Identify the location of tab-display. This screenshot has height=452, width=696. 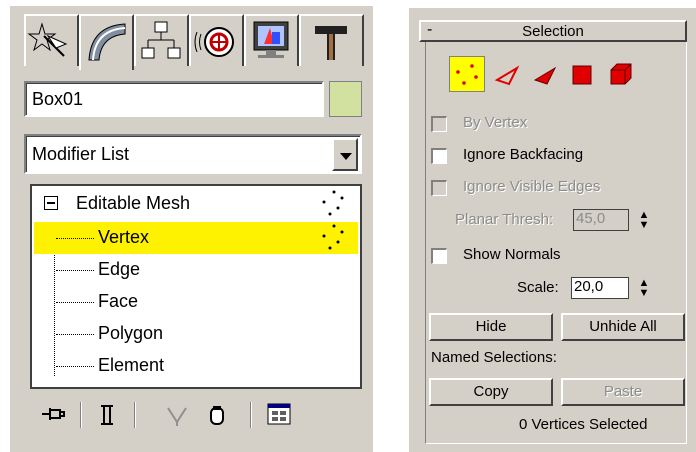
(271, 40).